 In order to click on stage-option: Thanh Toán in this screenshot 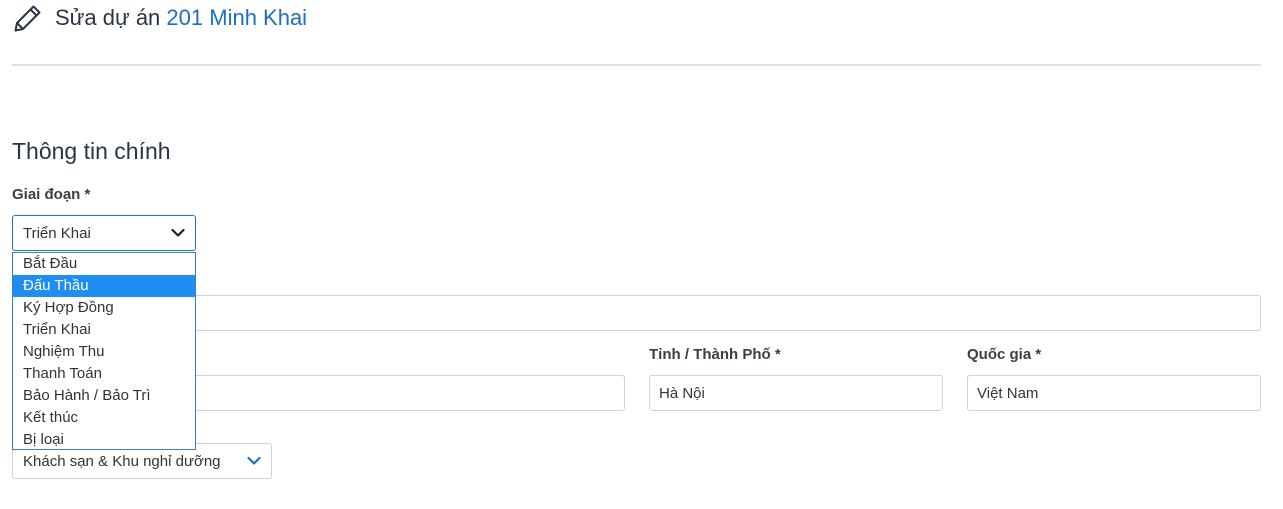, I will do `click(104, 374)`.